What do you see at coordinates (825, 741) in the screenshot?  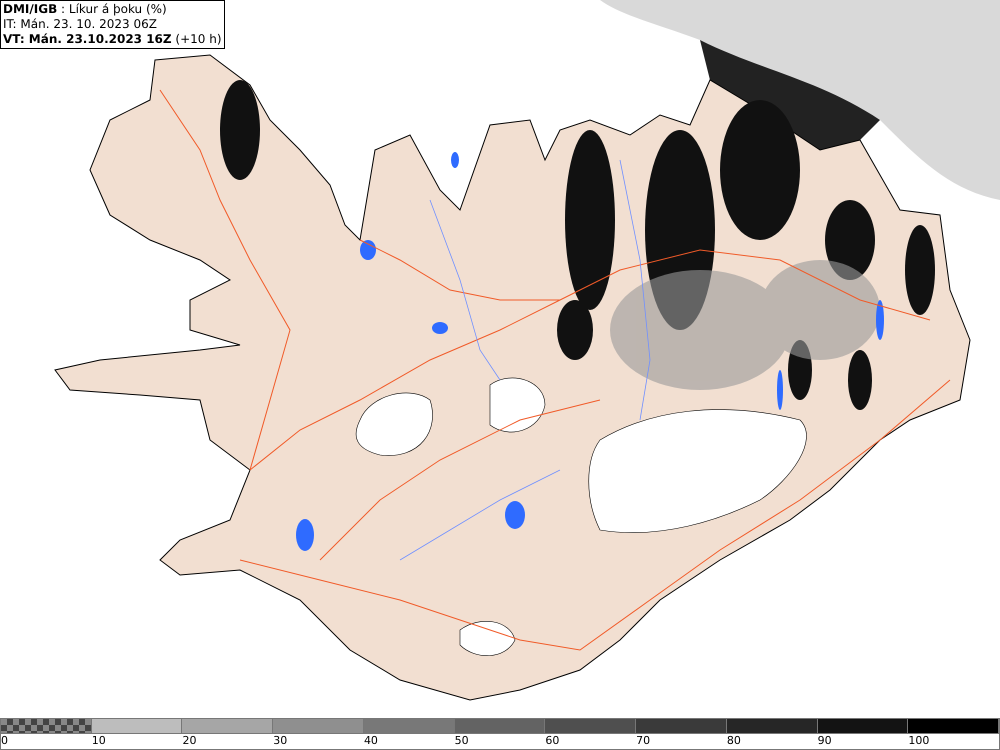 I see `legend-label: 90` at bounding box center [825, 741].